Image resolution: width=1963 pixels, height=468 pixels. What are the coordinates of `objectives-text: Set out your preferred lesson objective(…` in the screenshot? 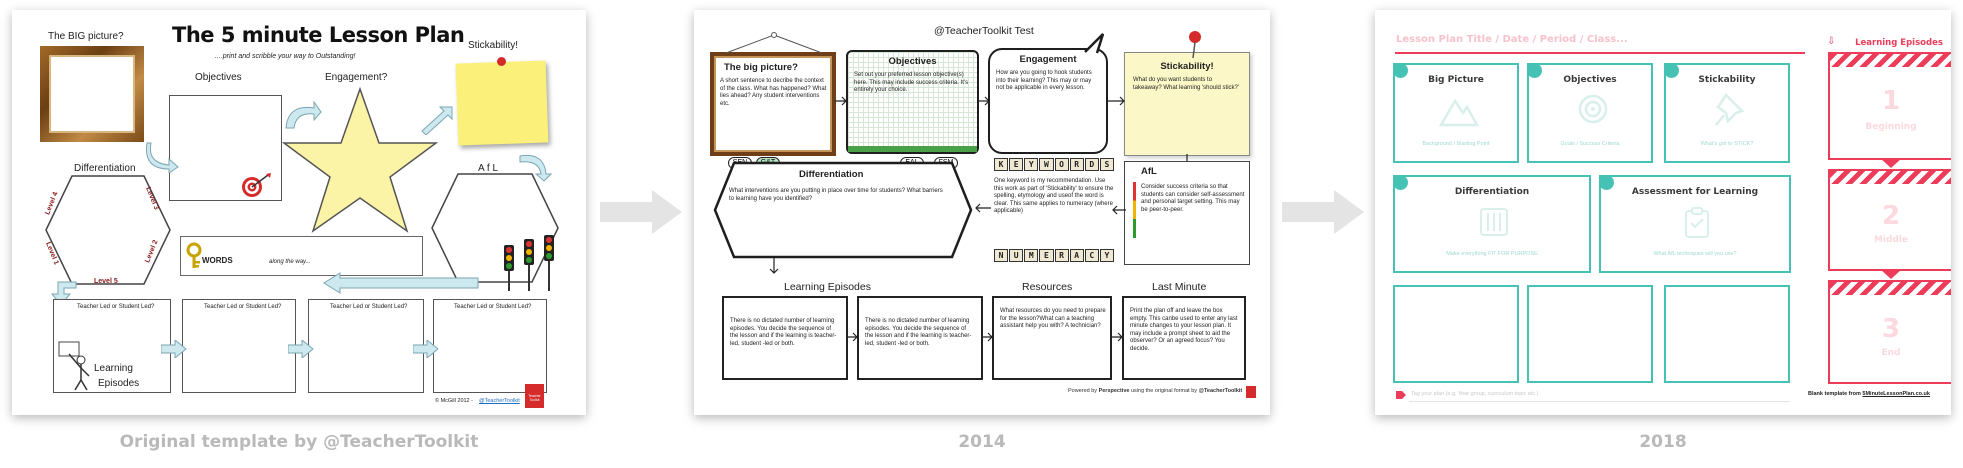 It's located at (911, 82).